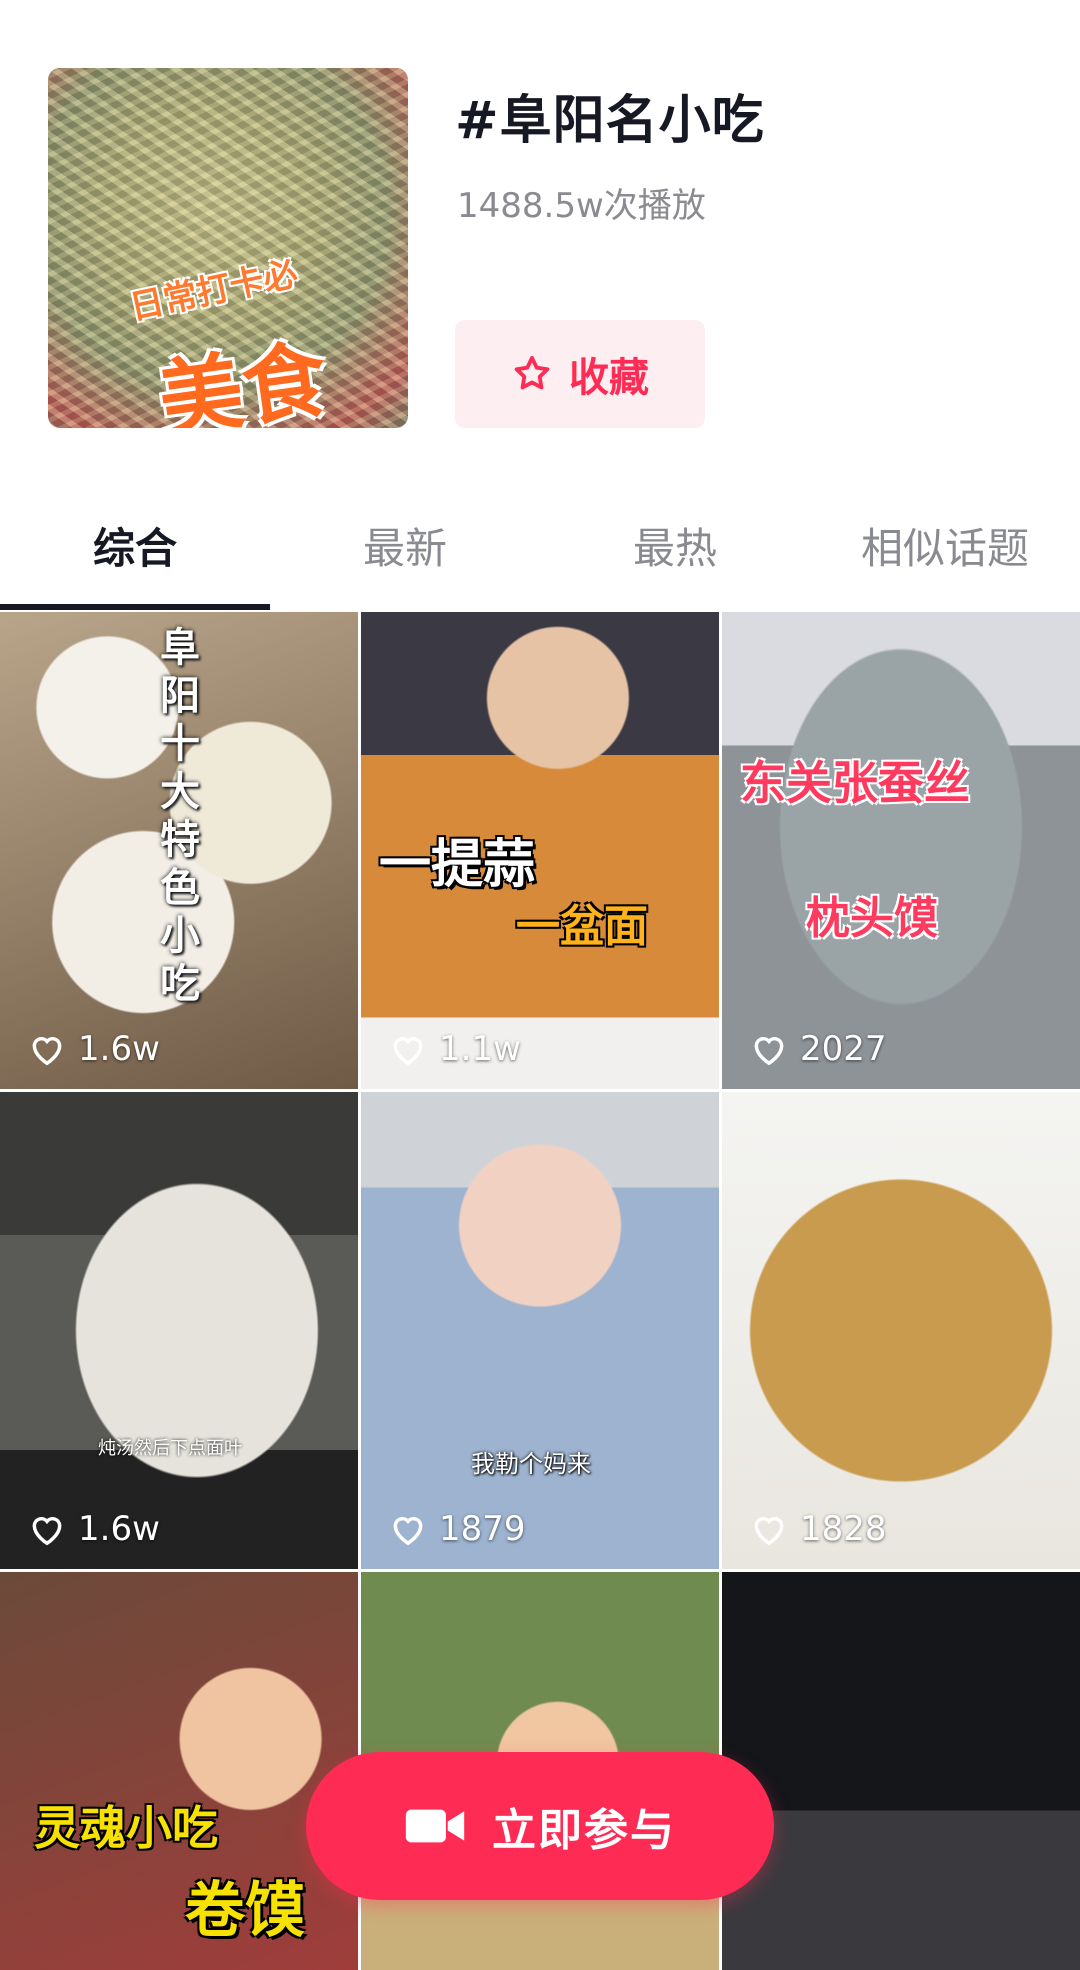  What do you see at coordinates (457, 865) in the screenshot?
I see `video-overlay-text: 一提蒜` at bounding box center [457, 865].